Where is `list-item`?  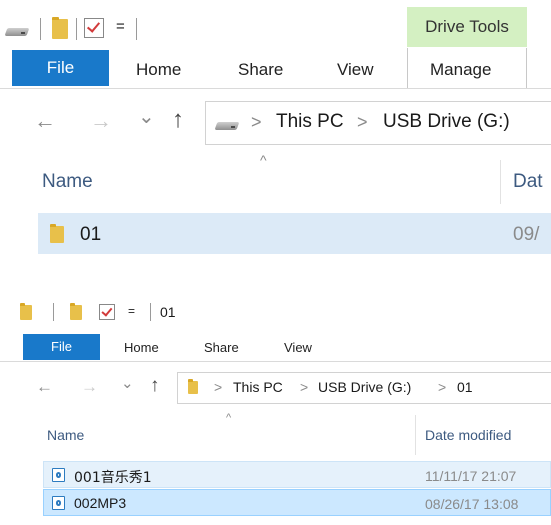
list-item is located at coordinates (294, 233).